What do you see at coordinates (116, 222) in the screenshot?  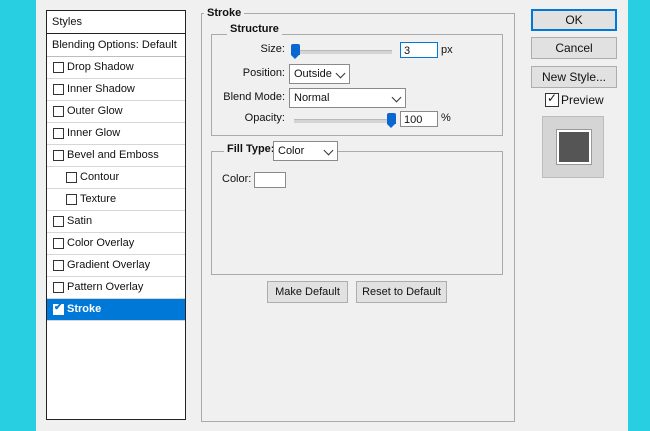 I see `style-item-satin: Satin` at bounding box center [116, 222].